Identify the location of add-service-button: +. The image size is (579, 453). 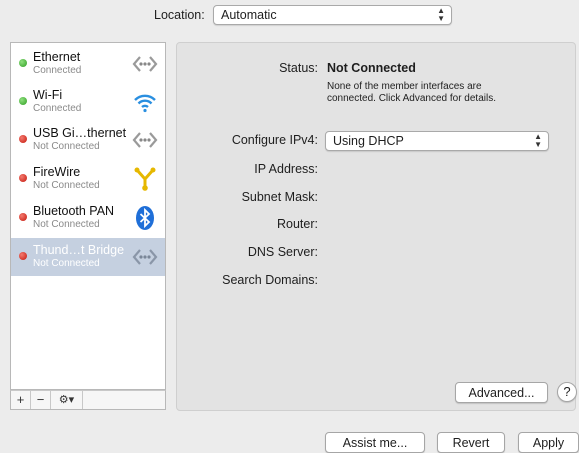
(21, 400).